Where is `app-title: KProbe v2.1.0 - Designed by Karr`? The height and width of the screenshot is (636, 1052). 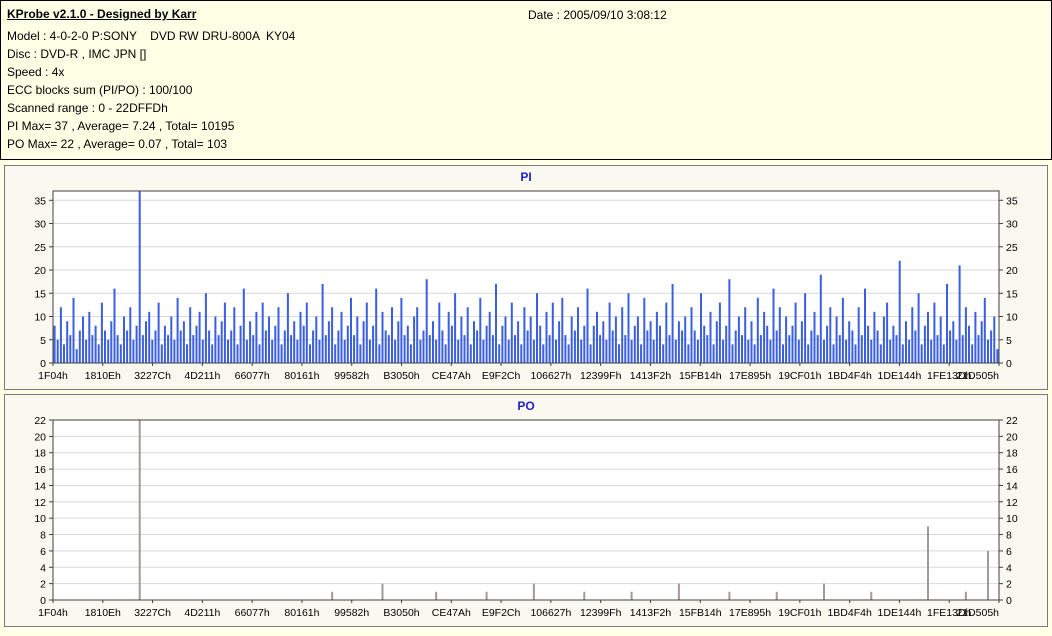 app-title: KProbe v2.1.0 - Designed by Karr is located at coordinates (102, 14).